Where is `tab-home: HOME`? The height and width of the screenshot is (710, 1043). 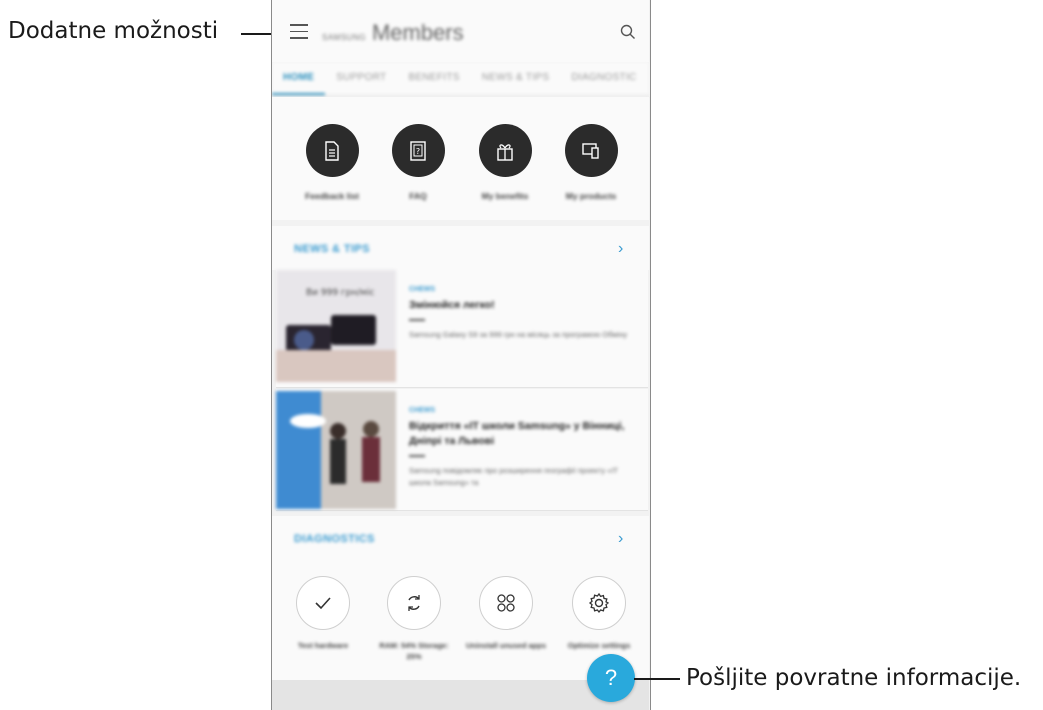
tab-home: HOME is located at coordinates (299, 78).